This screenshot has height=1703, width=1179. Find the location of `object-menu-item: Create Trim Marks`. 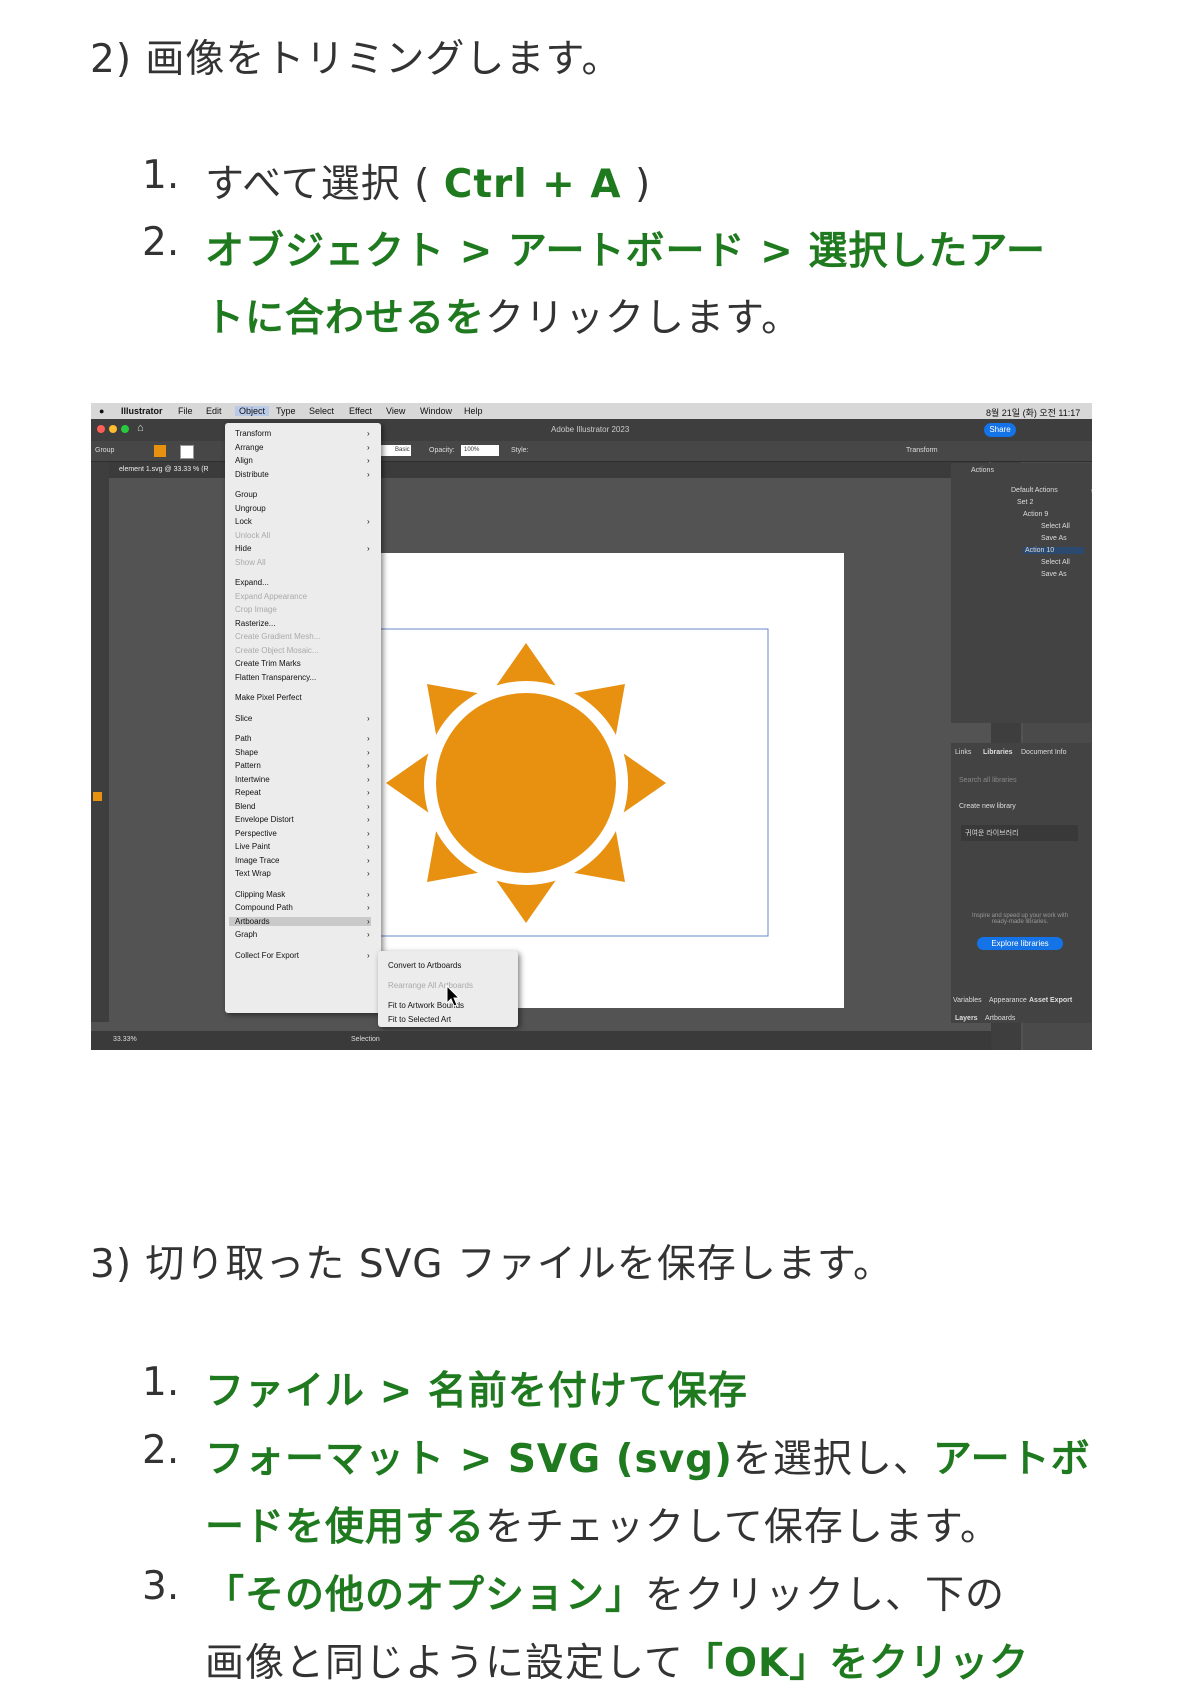

object-menu-item: Create Trim Marks is located at coordinates (268, 663).